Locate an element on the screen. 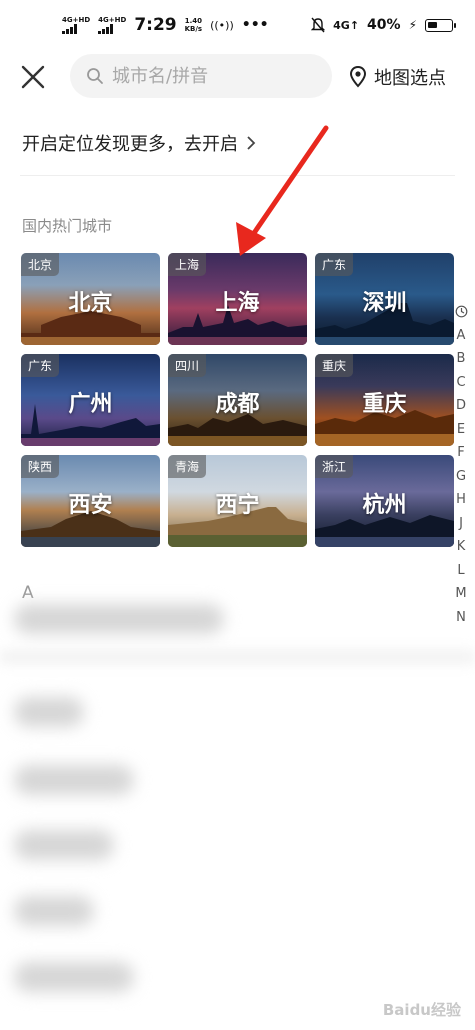 The image size is (475, 1030). index-letter: A is located at coordinates (461, 336).